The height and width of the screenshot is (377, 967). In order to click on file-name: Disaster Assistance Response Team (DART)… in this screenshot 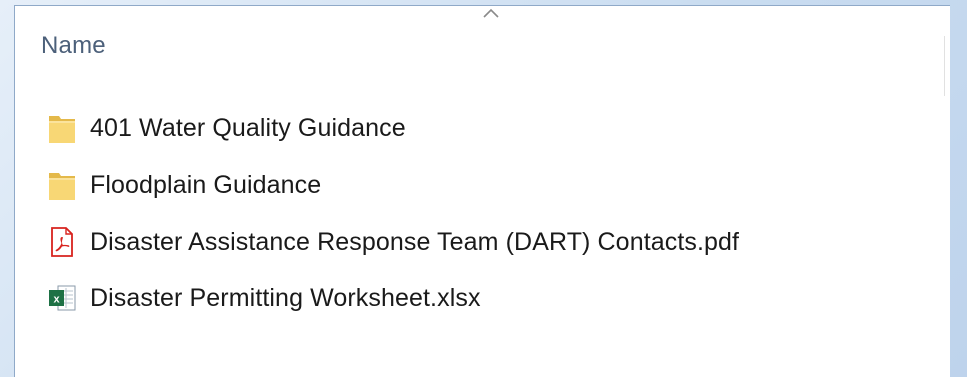, I will do `click(415, 241)`.